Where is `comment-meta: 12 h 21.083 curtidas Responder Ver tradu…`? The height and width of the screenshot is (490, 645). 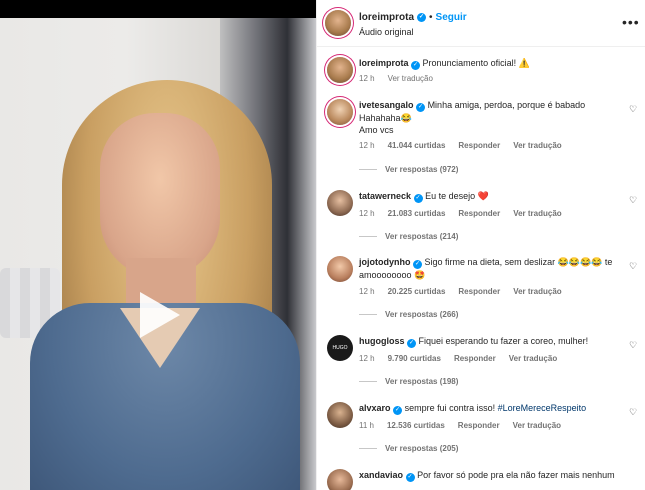
comment-meta: 12 h 21.083 curtidas Responder Ver tradu… is located at coordinates (460, 213).